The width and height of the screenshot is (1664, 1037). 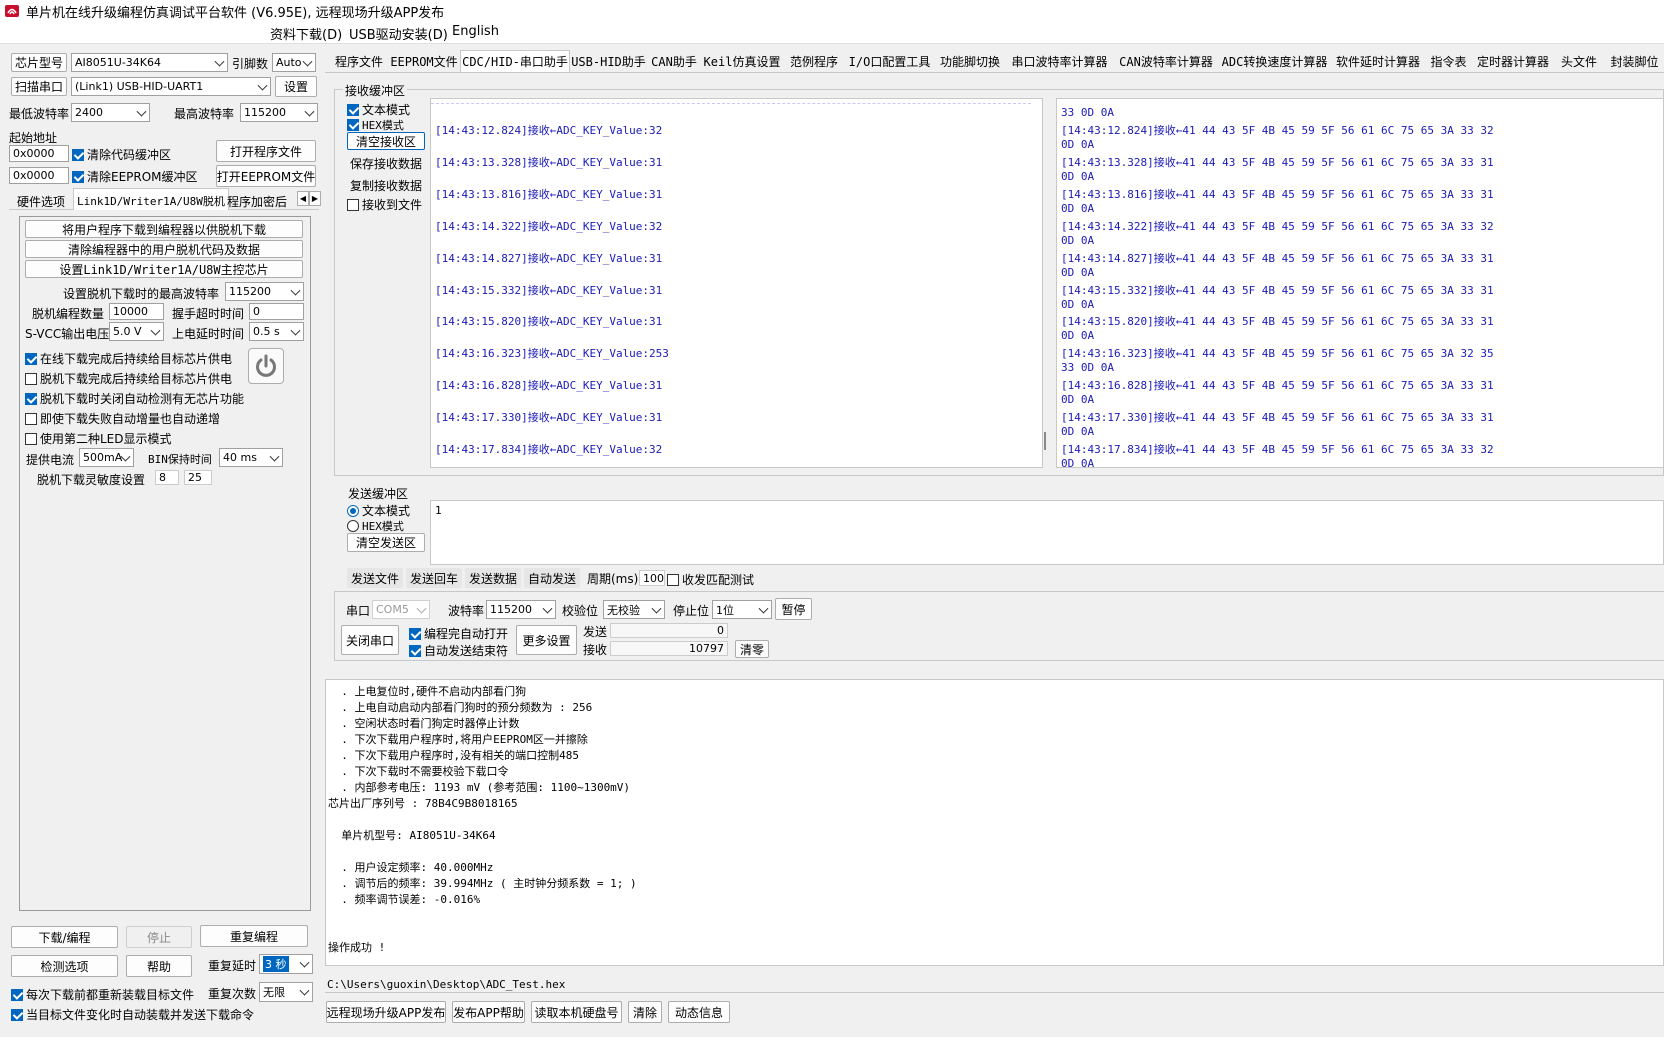 What do you see at coordinates (378, 510) in the screenshot?
I see `tx-text-mode-radio: 文本模式` at bounding box center [378, 510].